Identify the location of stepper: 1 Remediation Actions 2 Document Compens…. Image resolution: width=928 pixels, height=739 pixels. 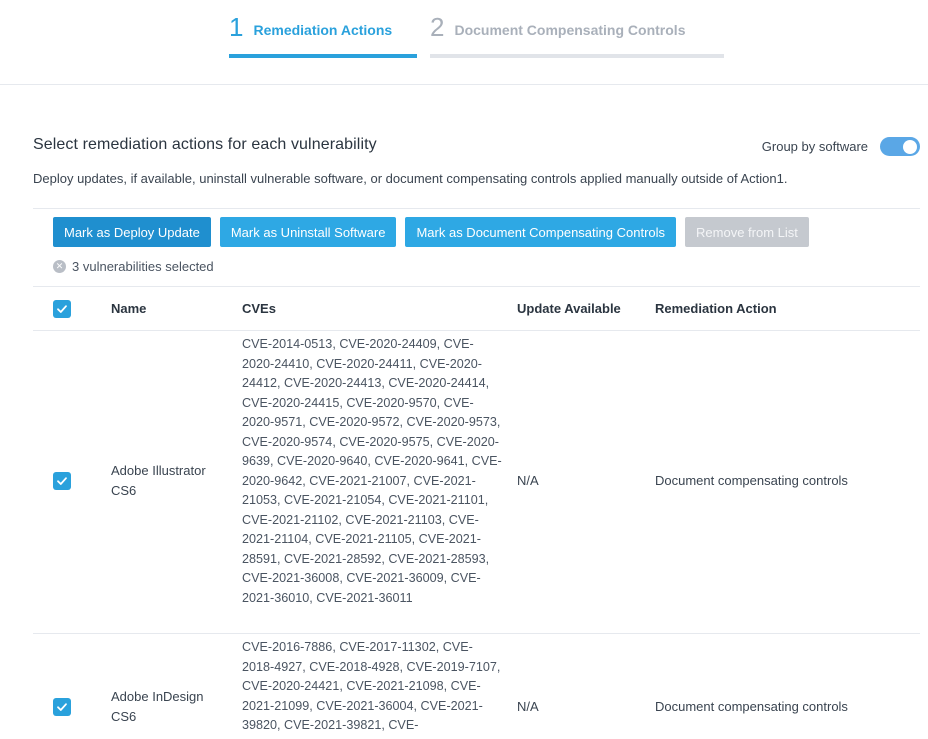
(464, 42).